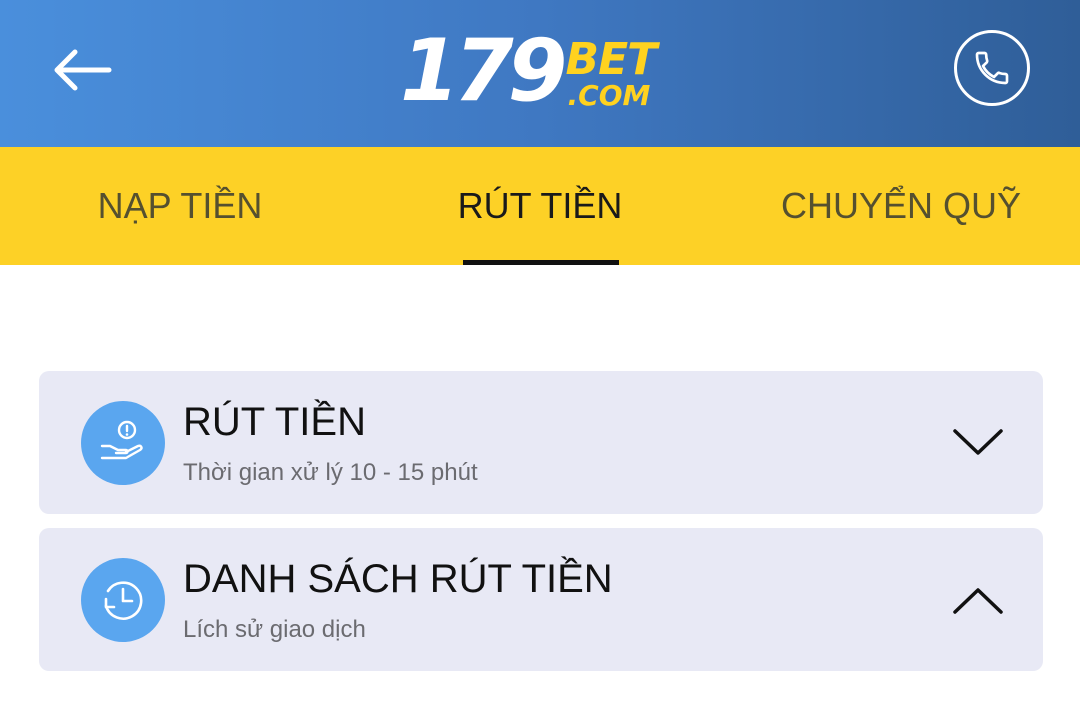 The height and width of the screenshot is (702, 1080). What do you see at coordinates (330, 472) in the screenshot?
I see `withdraw-section-subtitle: Thời gian xử lý 10 - 15 phút` at bounding box center [330, 472].